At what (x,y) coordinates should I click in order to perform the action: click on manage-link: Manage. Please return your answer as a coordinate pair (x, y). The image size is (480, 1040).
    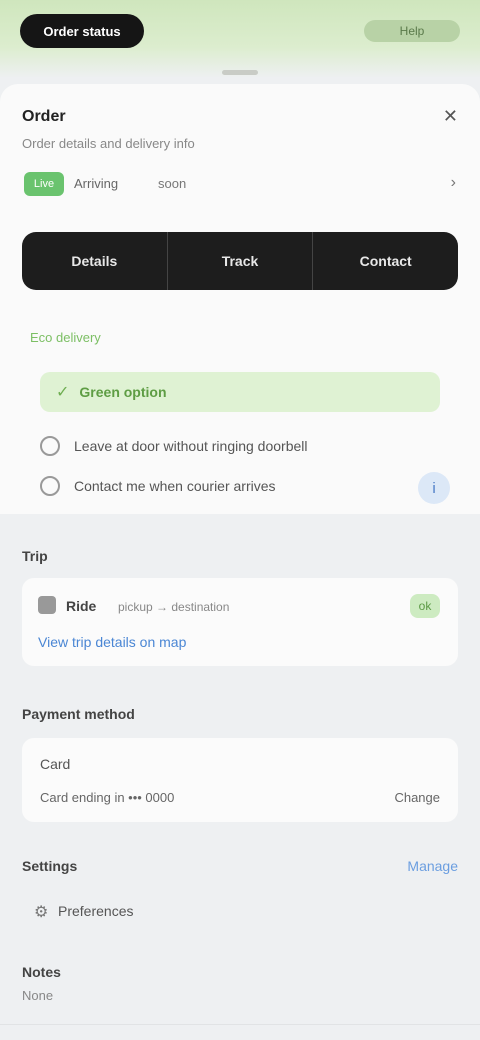
    Looking at the image, I should click on (432, 866).